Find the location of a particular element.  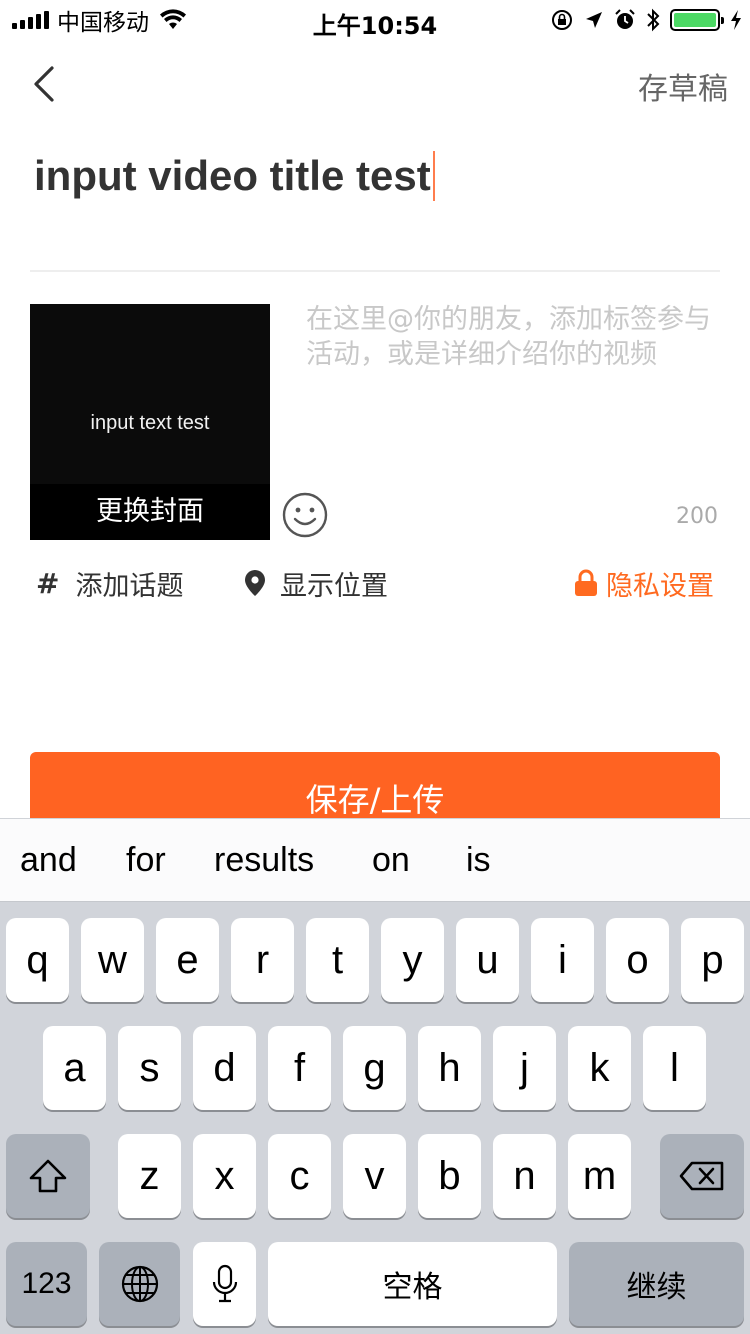

keyboard-suggestion-bar: and for results on is is located at coordinates (375, 860).